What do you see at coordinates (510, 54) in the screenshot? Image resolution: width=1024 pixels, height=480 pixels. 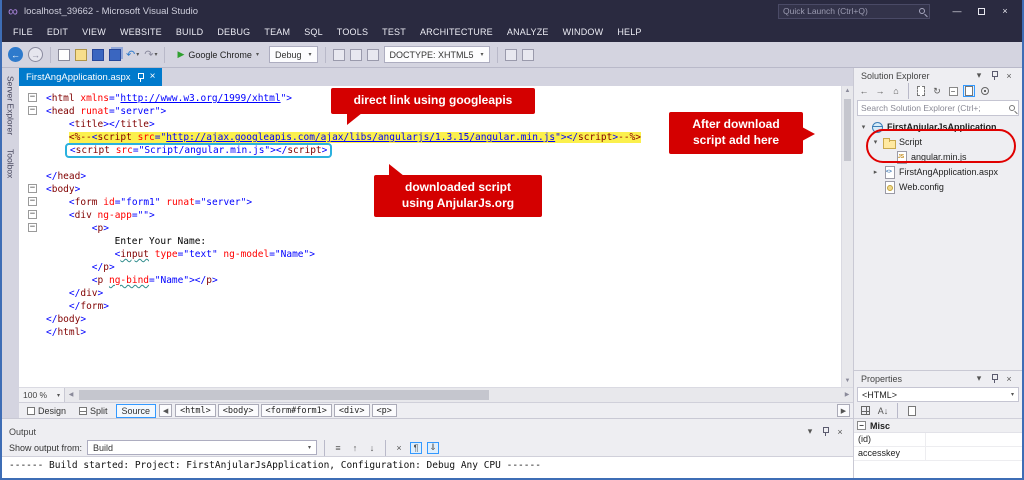 I see `style-tools-icon` at bounding box center [510, 54].